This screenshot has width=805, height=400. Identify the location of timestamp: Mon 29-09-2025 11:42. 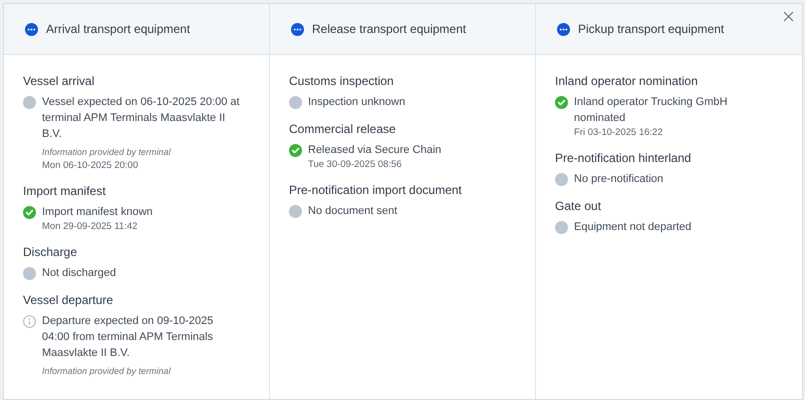
(90, 226).